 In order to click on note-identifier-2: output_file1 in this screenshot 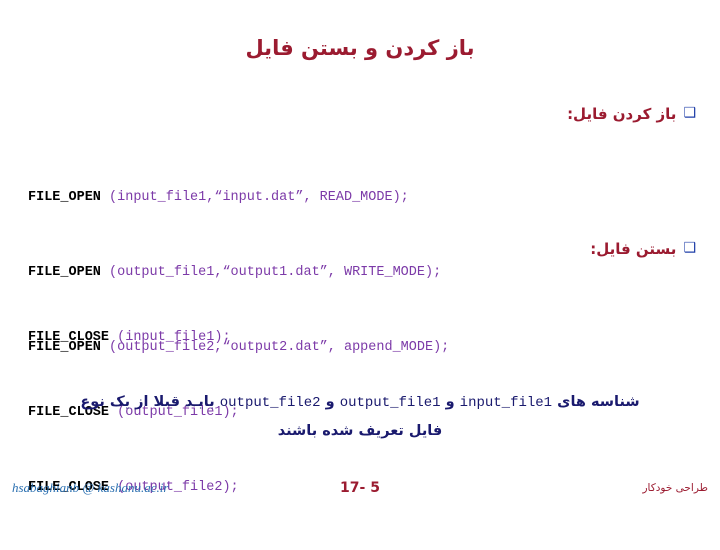, I will do `click(390, 403)`.